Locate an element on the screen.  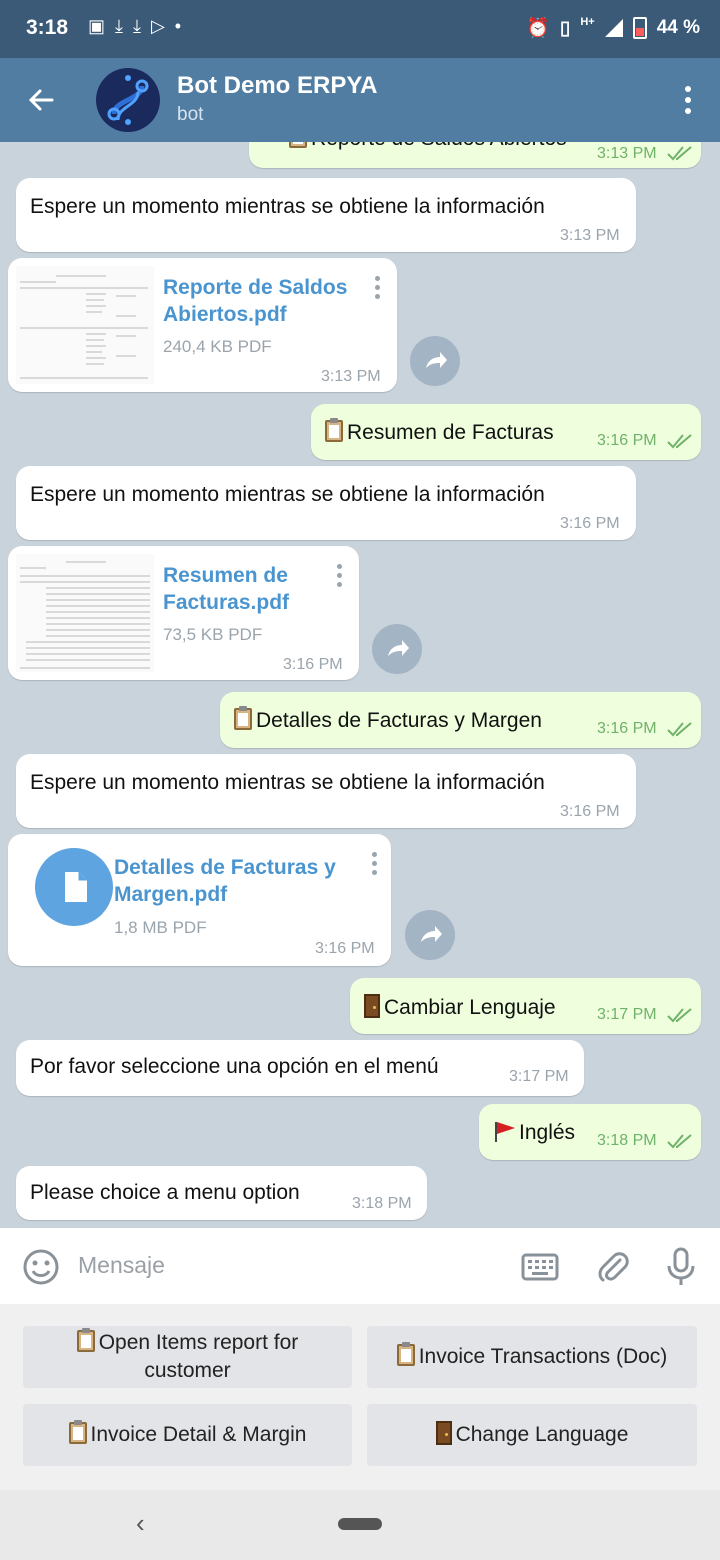
message-time: 3:17 PM is located at coordinates (539, 1076).